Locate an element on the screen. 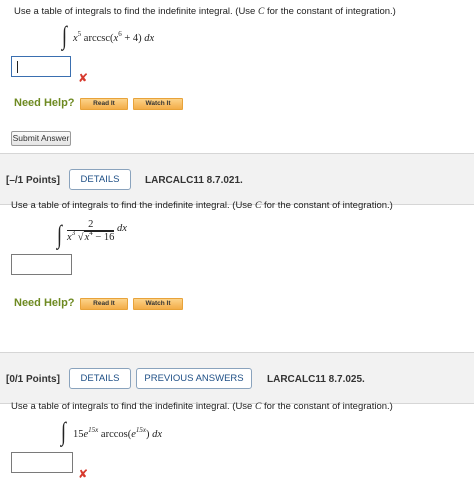  problem-3-points: [0/1 Points] is located at coordinates (33, 379).